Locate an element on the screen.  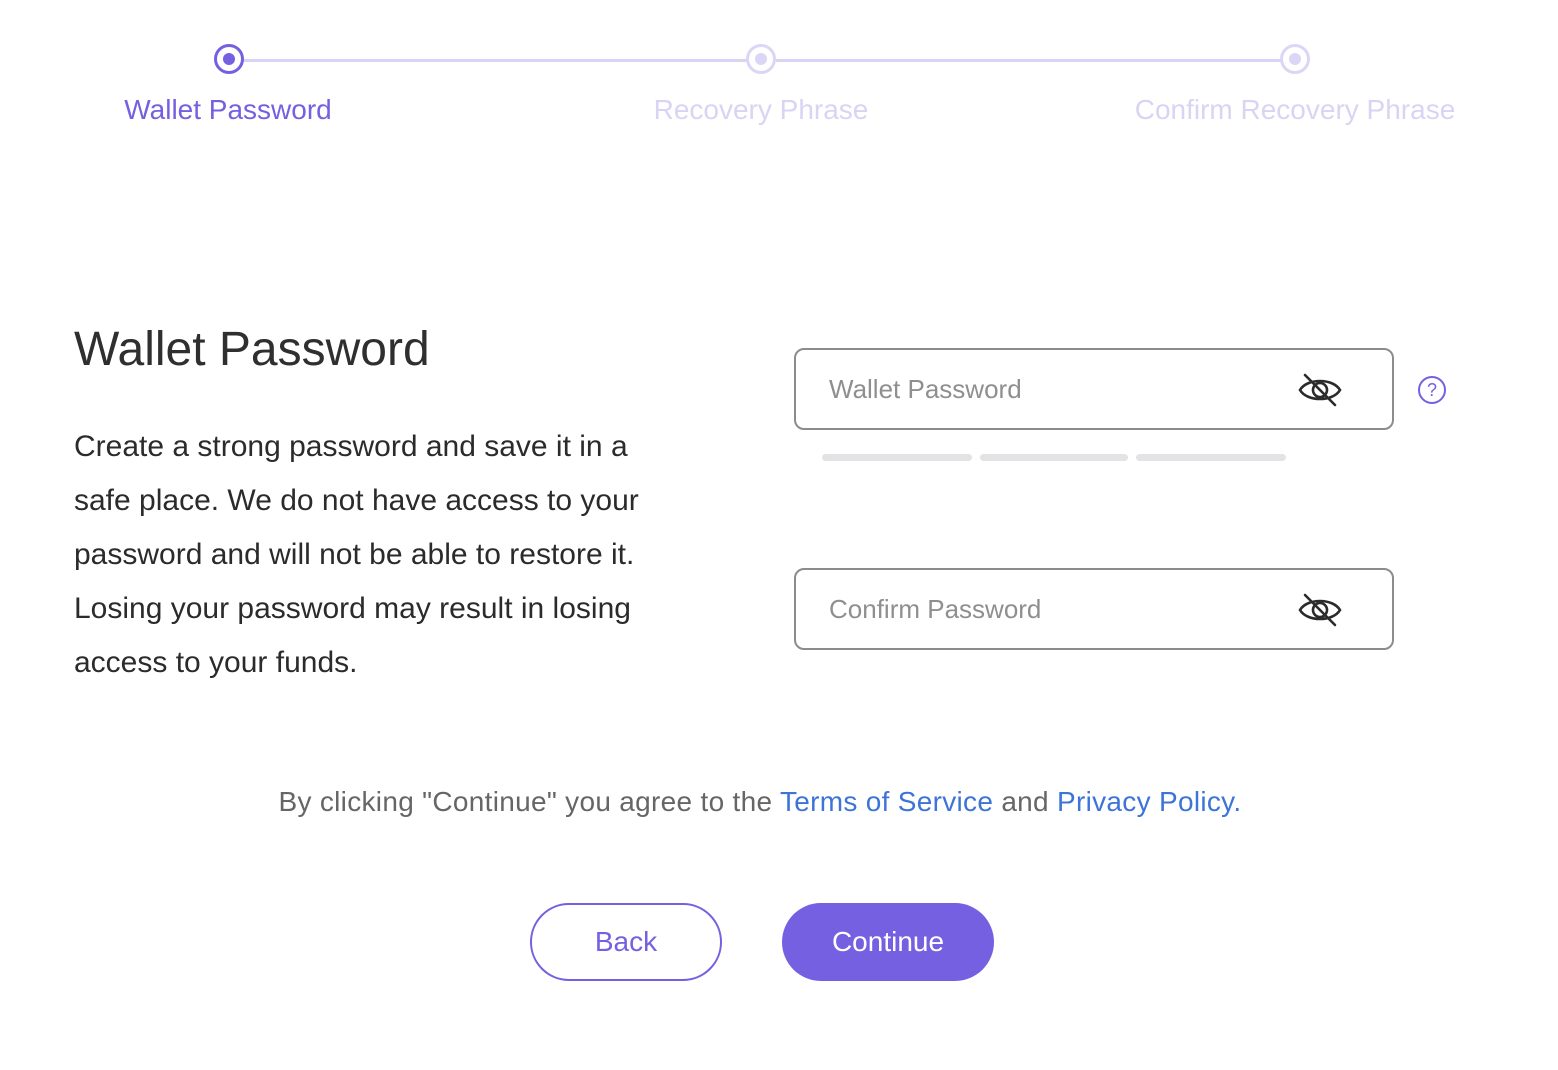
step-3-label: Confirm Recovery Phrase is located at coordinates (1295, 109).